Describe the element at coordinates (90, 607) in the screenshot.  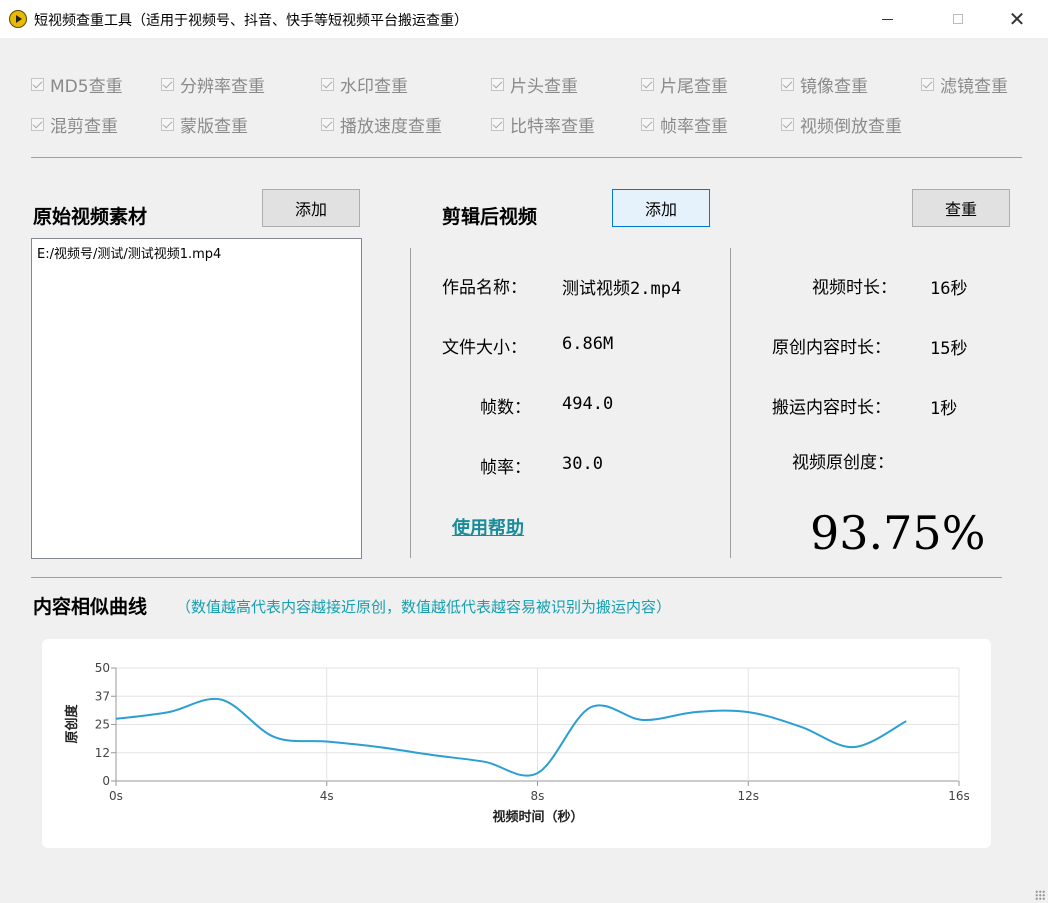
I see `curve-title: 内容相似曲线` at that location.